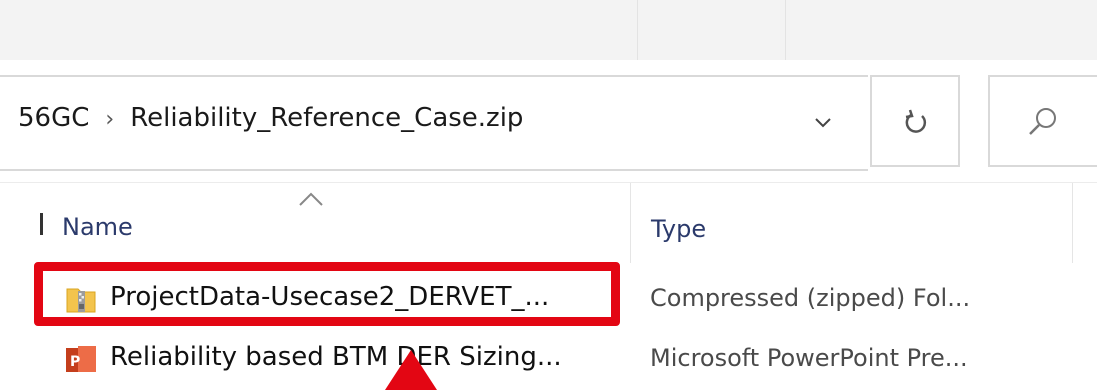 This screenshot has width=1097, height=390. What do you see at coordinates (81, 361) in the screenshot?
I see `powerpoint-icon: P` at bounding box center [81, 361].